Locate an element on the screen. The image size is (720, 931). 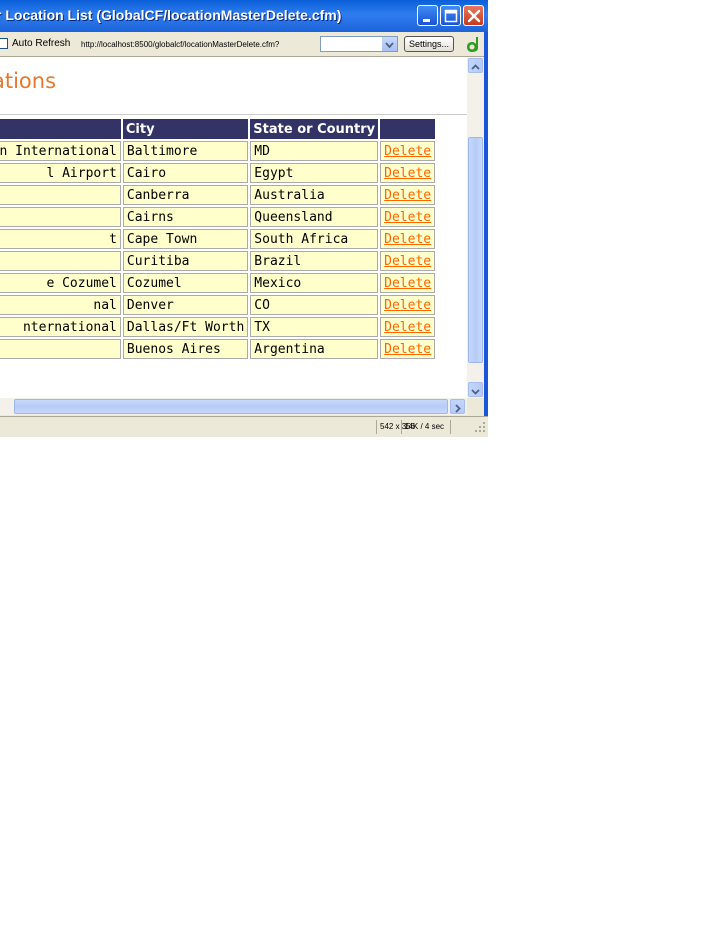
table-row: nternational Dallas/Ft Worth TX Delete is located at coordinates (218, 327).